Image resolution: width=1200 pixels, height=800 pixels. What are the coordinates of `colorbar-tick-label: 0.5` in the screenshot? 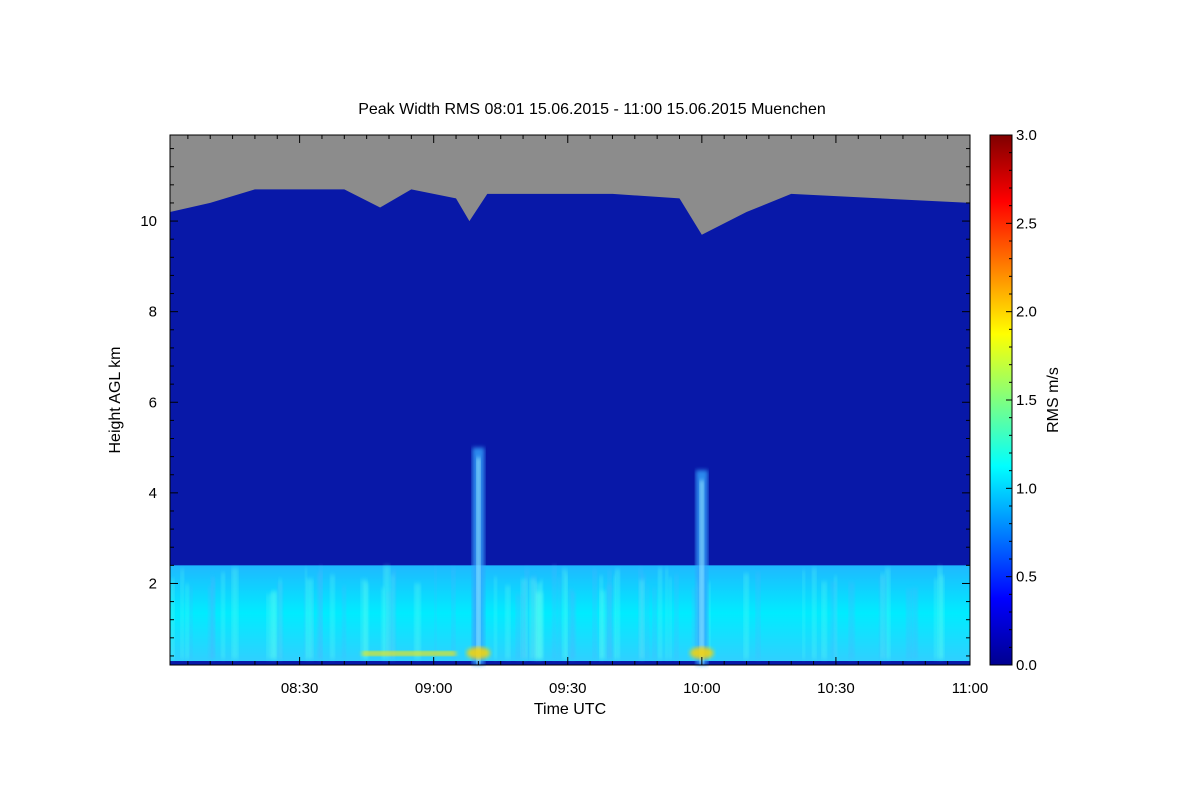 It's located at (1026, 577).